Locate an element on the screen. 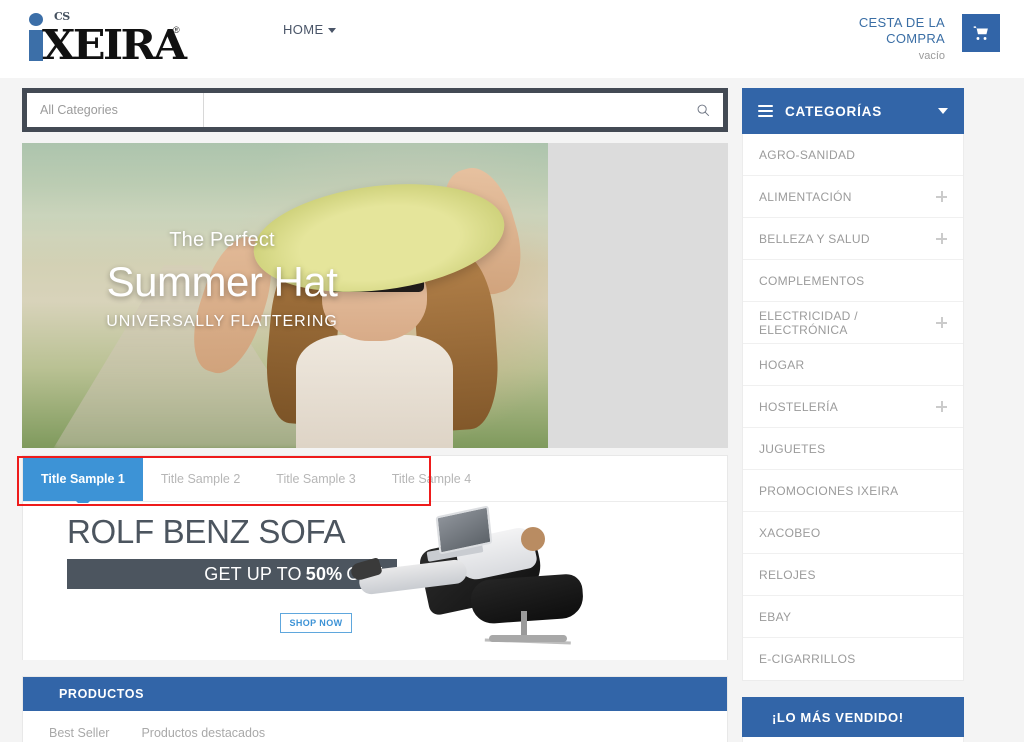 The height and width of the screenshot is (742, 1024). sidebar-item-complementos: COMPLEMENTOS is located at coordinates (853, 281).